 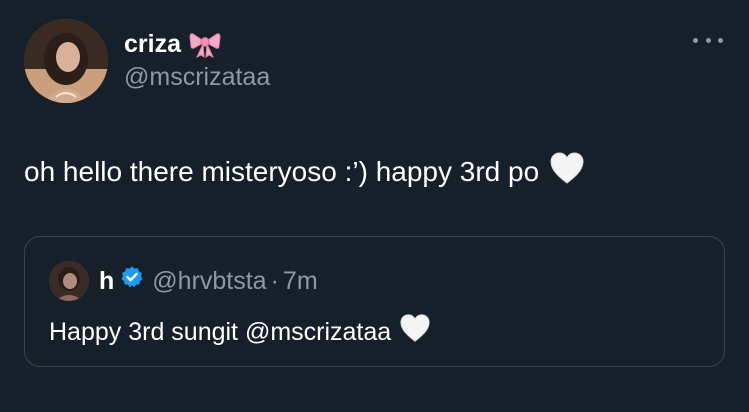 What do you see at coordinates (152, 44) in the screenshot?
I see `author-name-text: criza` at bounding box center [152, 44].